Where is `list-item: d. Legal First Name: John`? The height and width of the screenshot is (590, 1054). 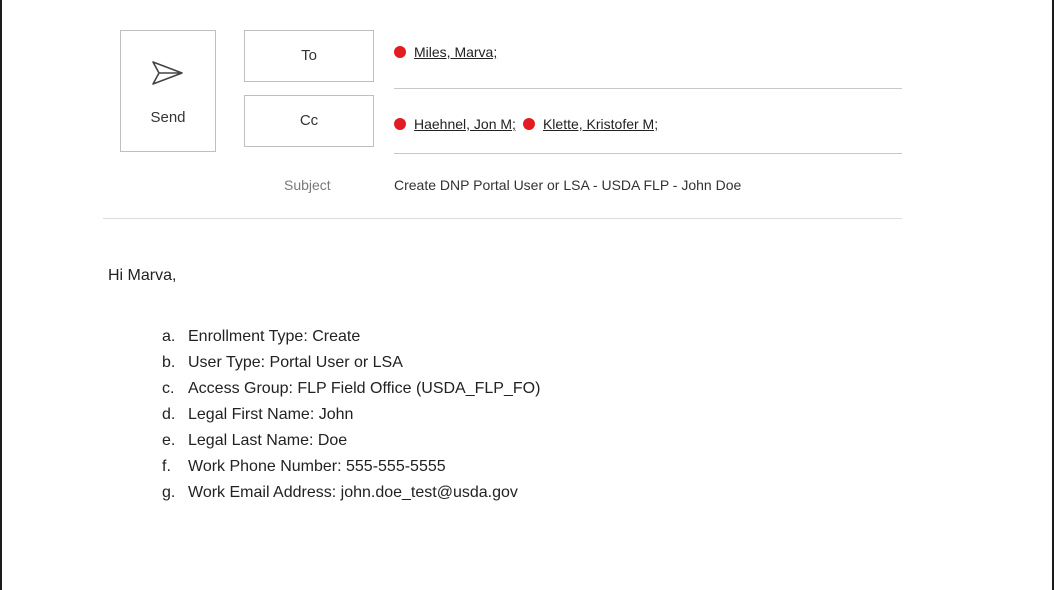
list-item: d. Legal First Name: John is located at coordinates (351, 419).